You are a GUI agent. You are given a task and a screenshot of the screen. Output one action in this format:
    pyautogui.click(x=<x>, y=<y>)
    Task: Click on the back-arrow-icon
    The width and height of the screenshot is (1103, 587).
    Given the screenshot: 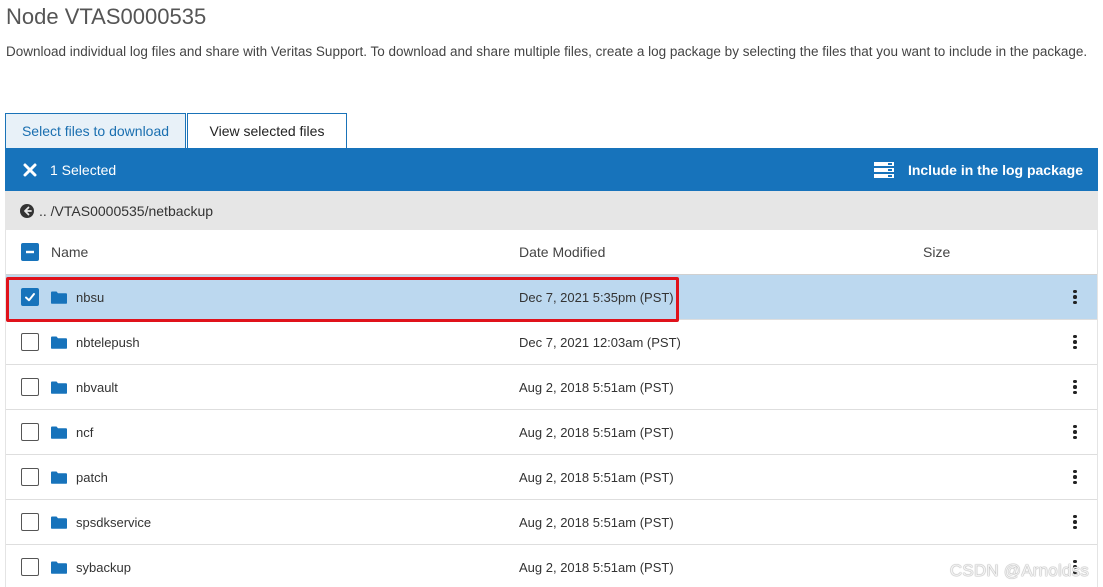 What is the action you would take?
    pyautogui.click(x=27, y=210)
    